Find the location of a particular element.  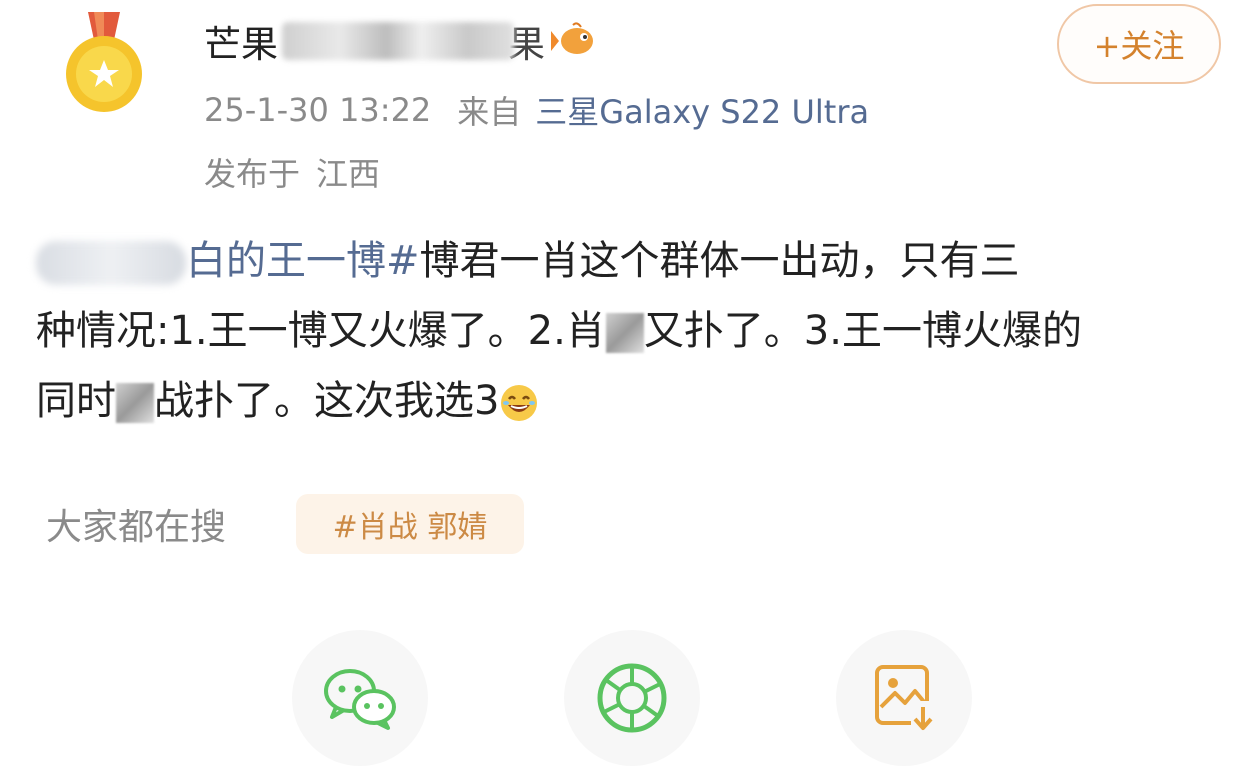

topic-link: 白的王一博# is located at coordinates (303, 261).